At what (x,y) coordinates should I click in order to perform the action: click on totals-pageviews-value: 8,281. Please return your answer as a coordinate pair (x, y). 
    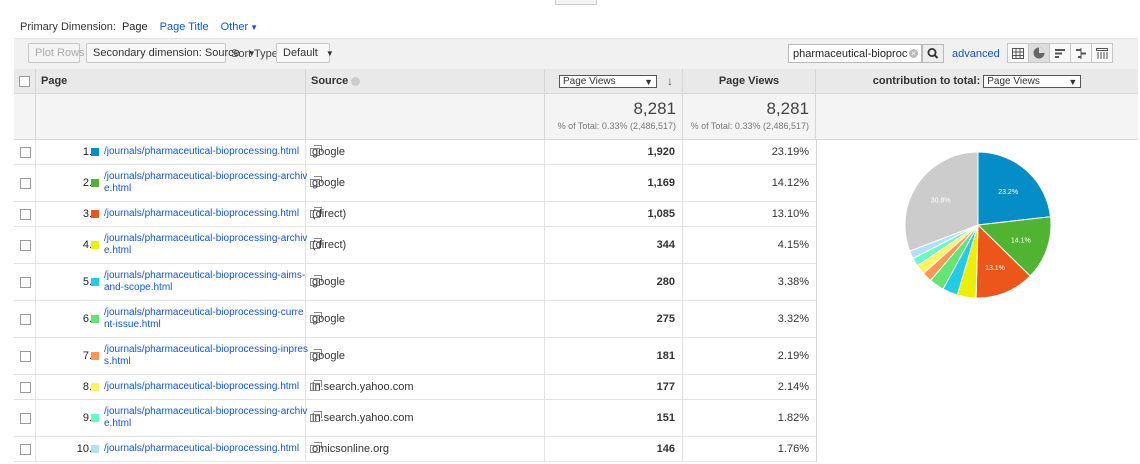
    Looking at the image, I should click on (787, 108).